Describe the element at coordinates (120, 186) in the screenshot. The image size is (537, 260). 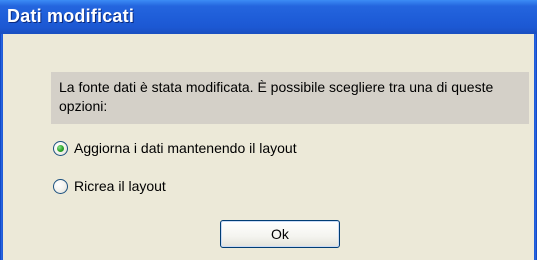
I see `option-recreate-layout-label: Ricrea il layout` at that location.